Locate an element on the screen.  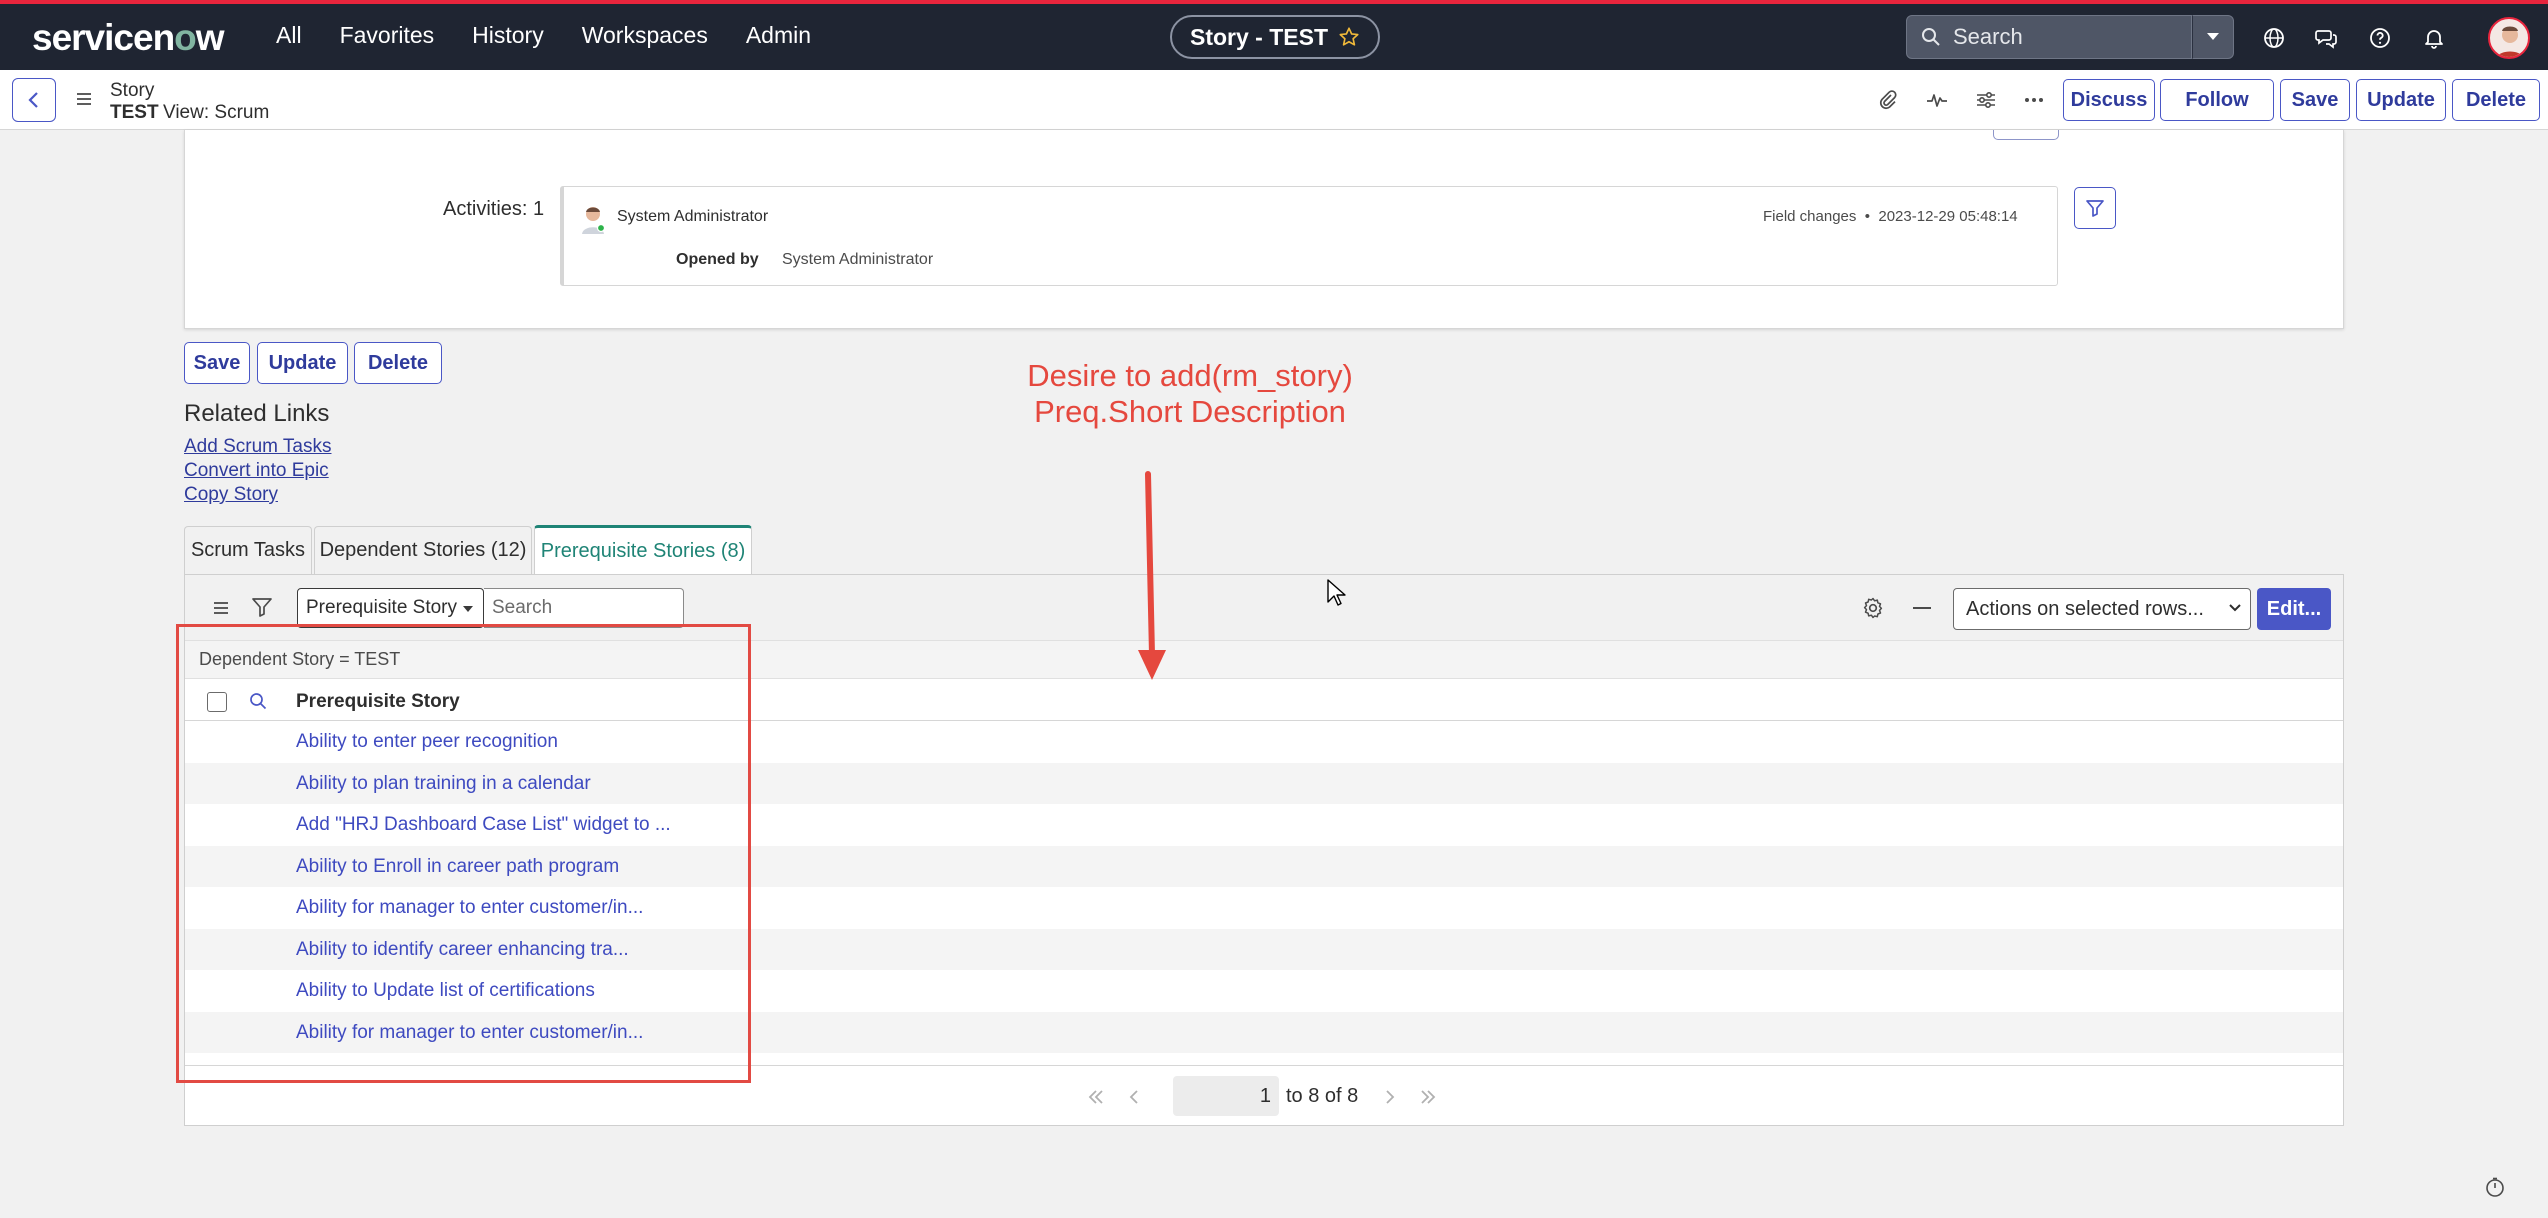
global-search-input: Search is located at coordinates (2049, 37).